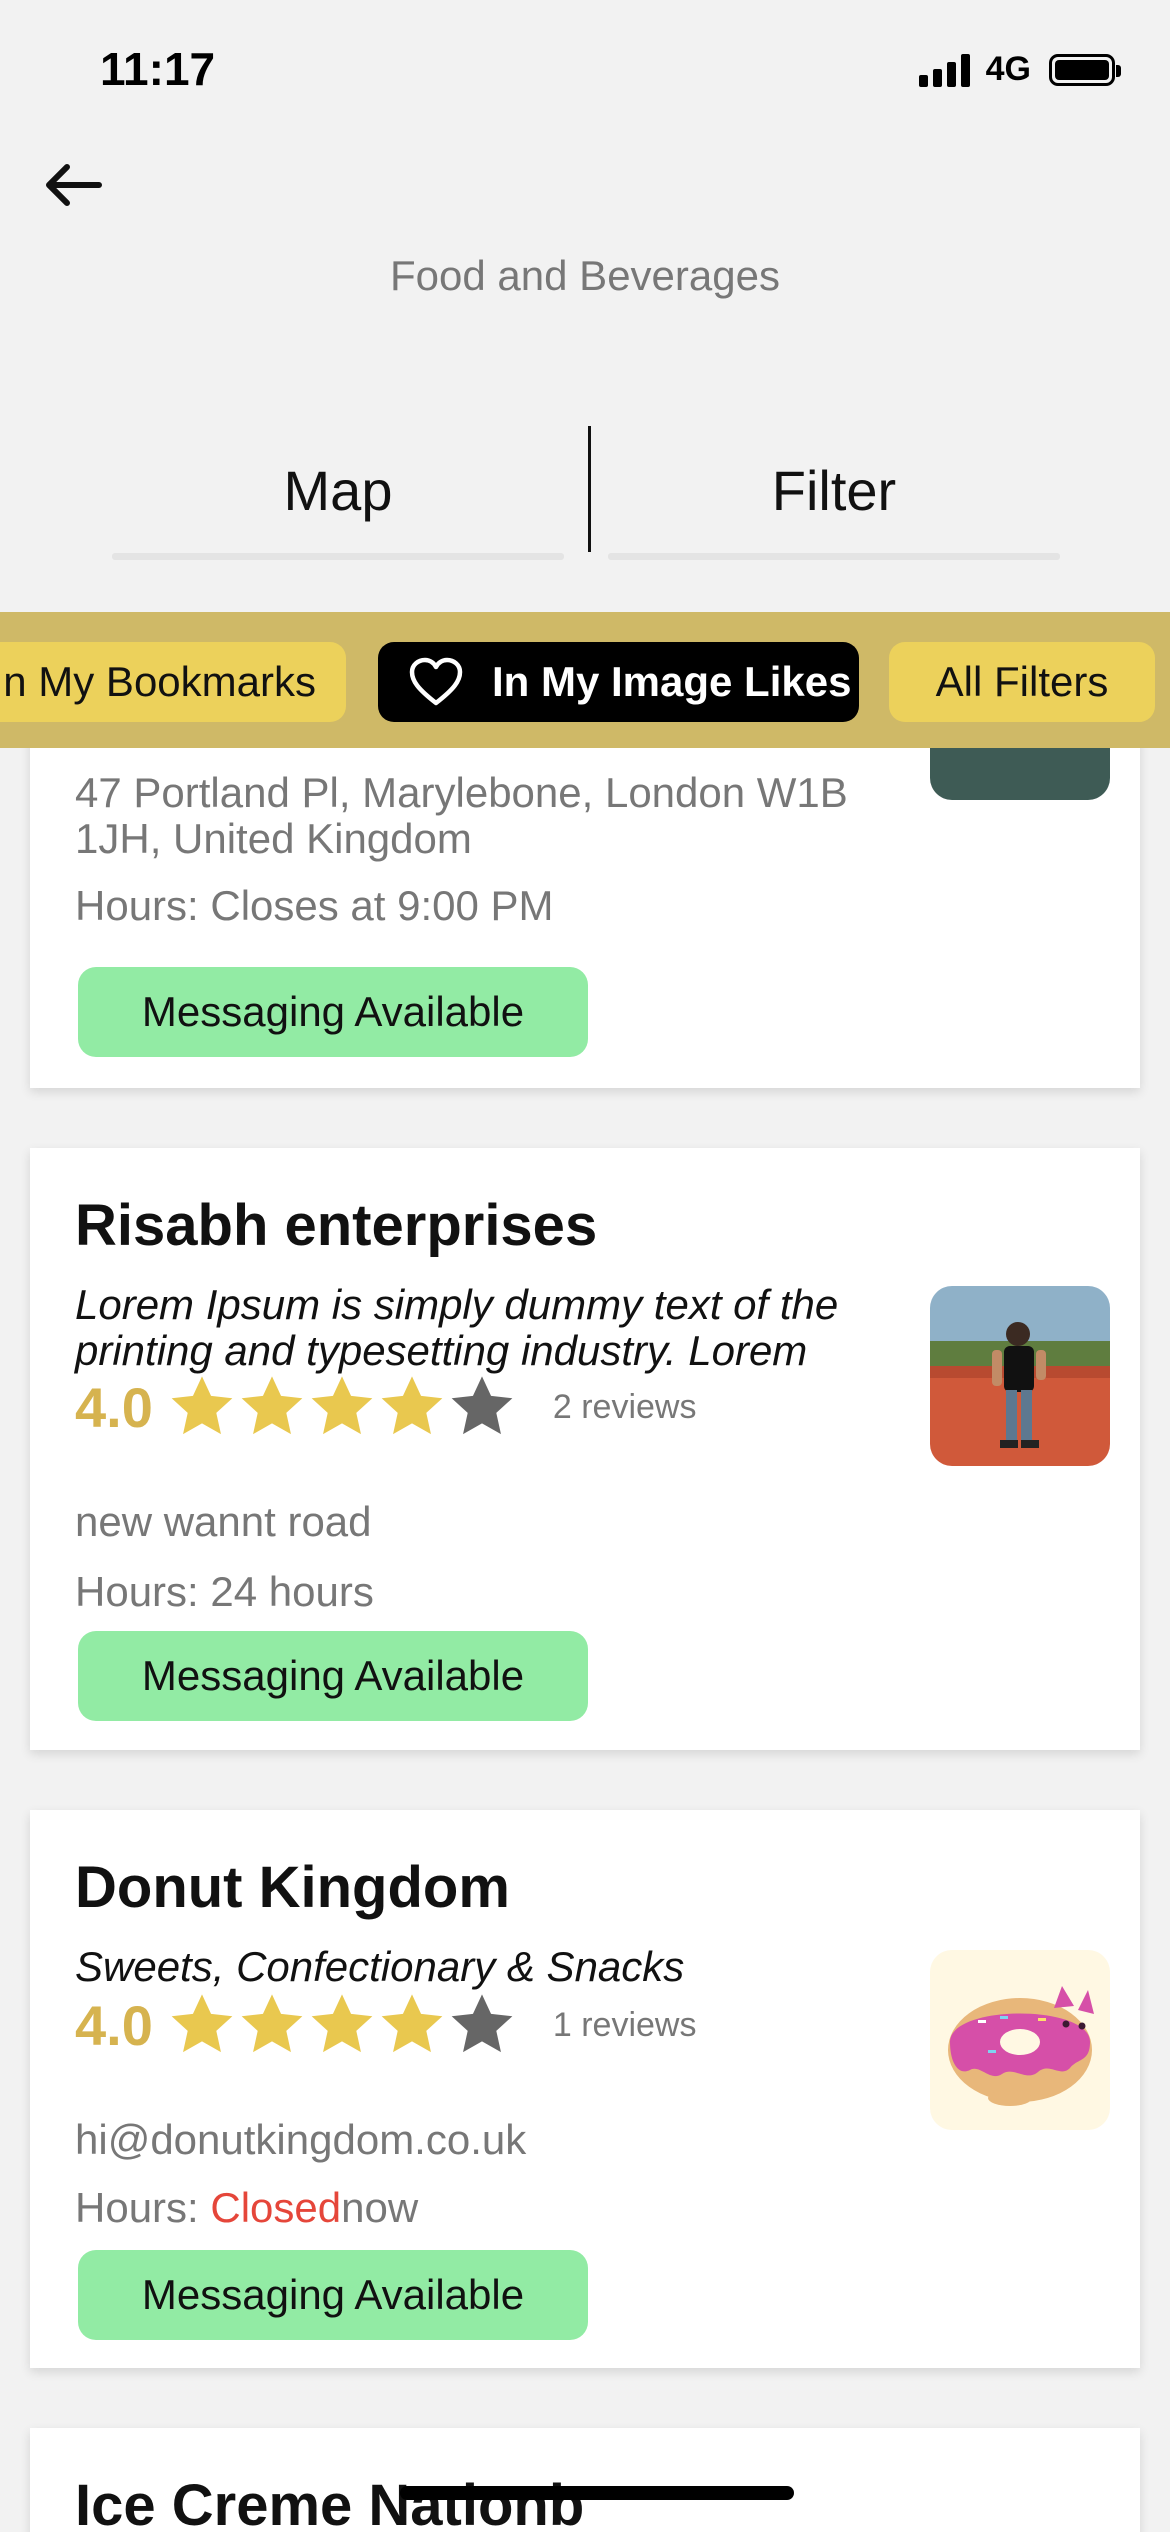  I want to click on hours-status-closed: Closed, so click(276, 2207).